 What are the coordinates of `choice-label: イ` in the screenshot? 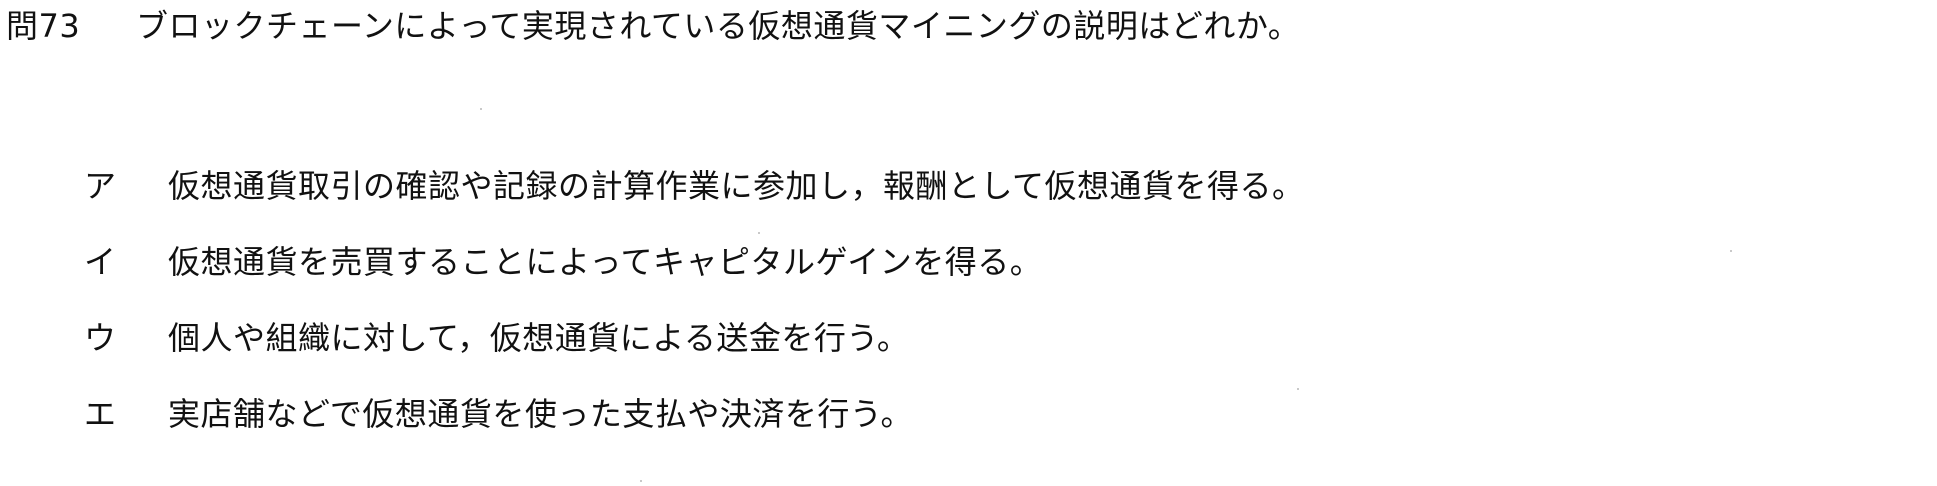 It's located at (100, 262).